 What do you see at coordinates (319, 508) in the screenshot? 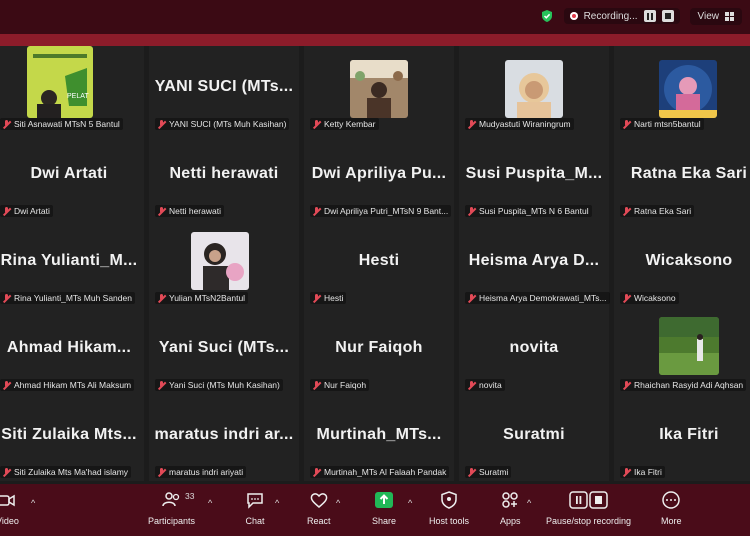
I see `react-button: React` at bounding box center [319, 508].